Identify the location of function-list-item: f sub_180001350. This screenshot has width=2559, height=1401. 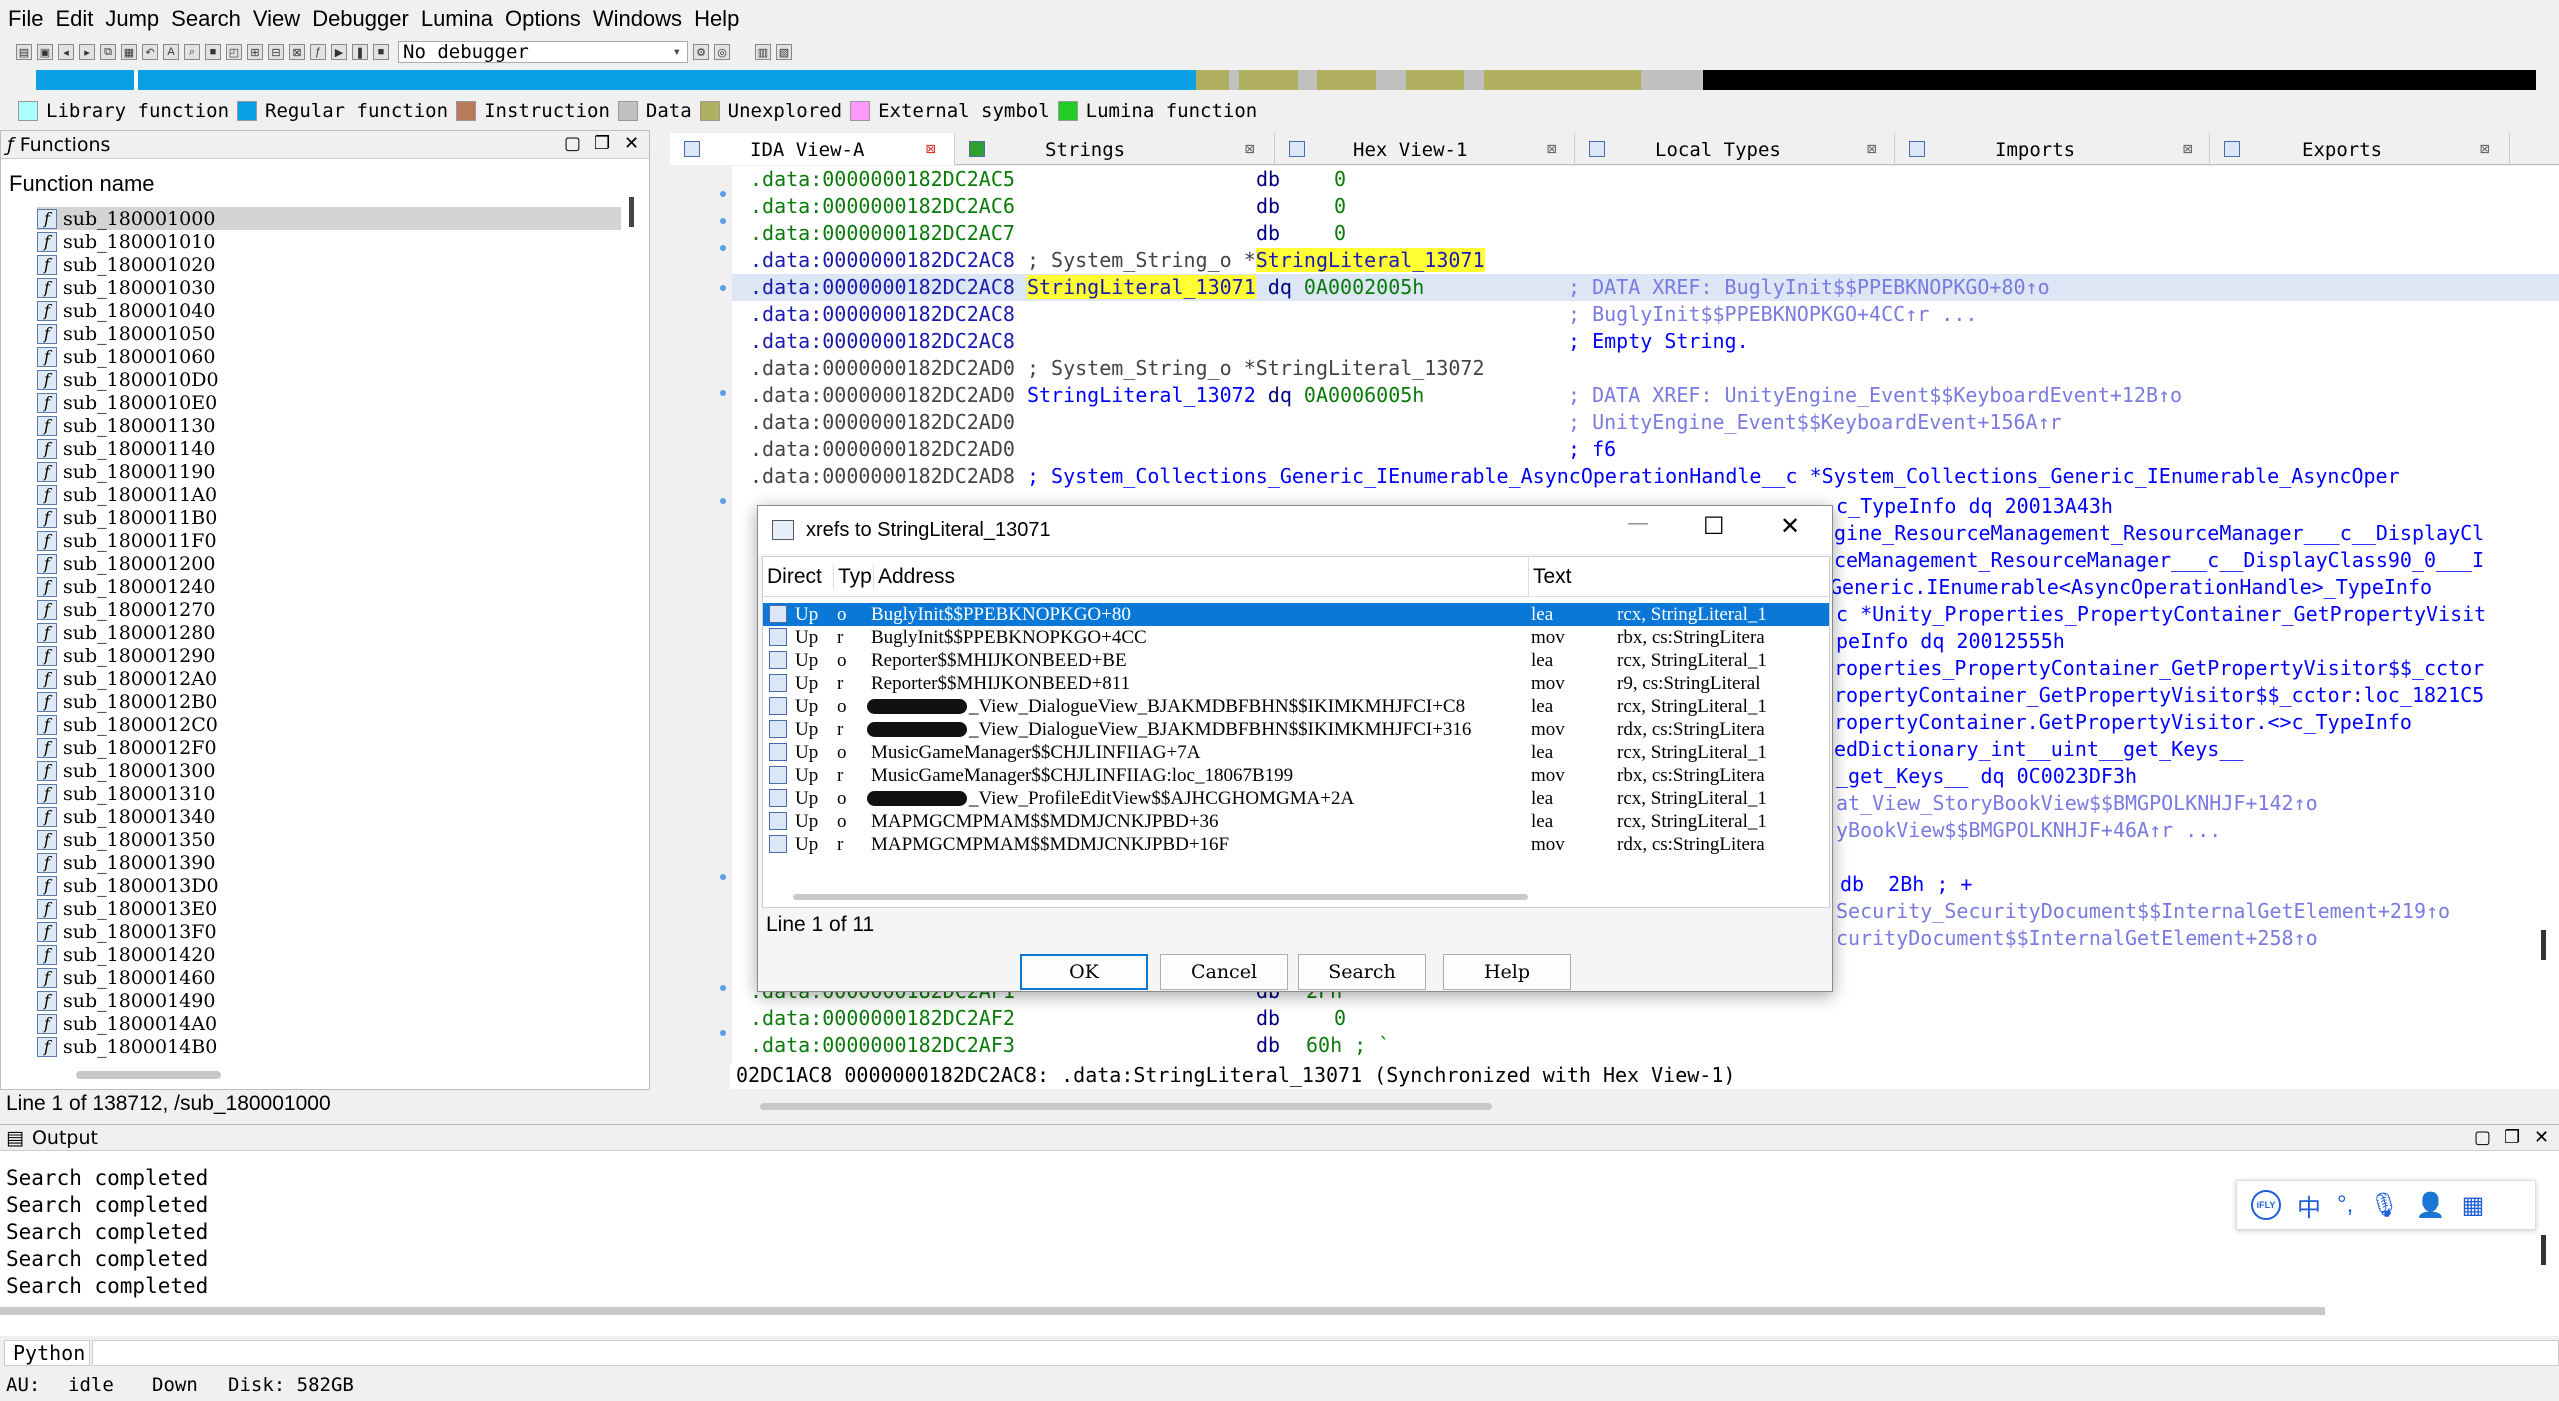
(126, 839).